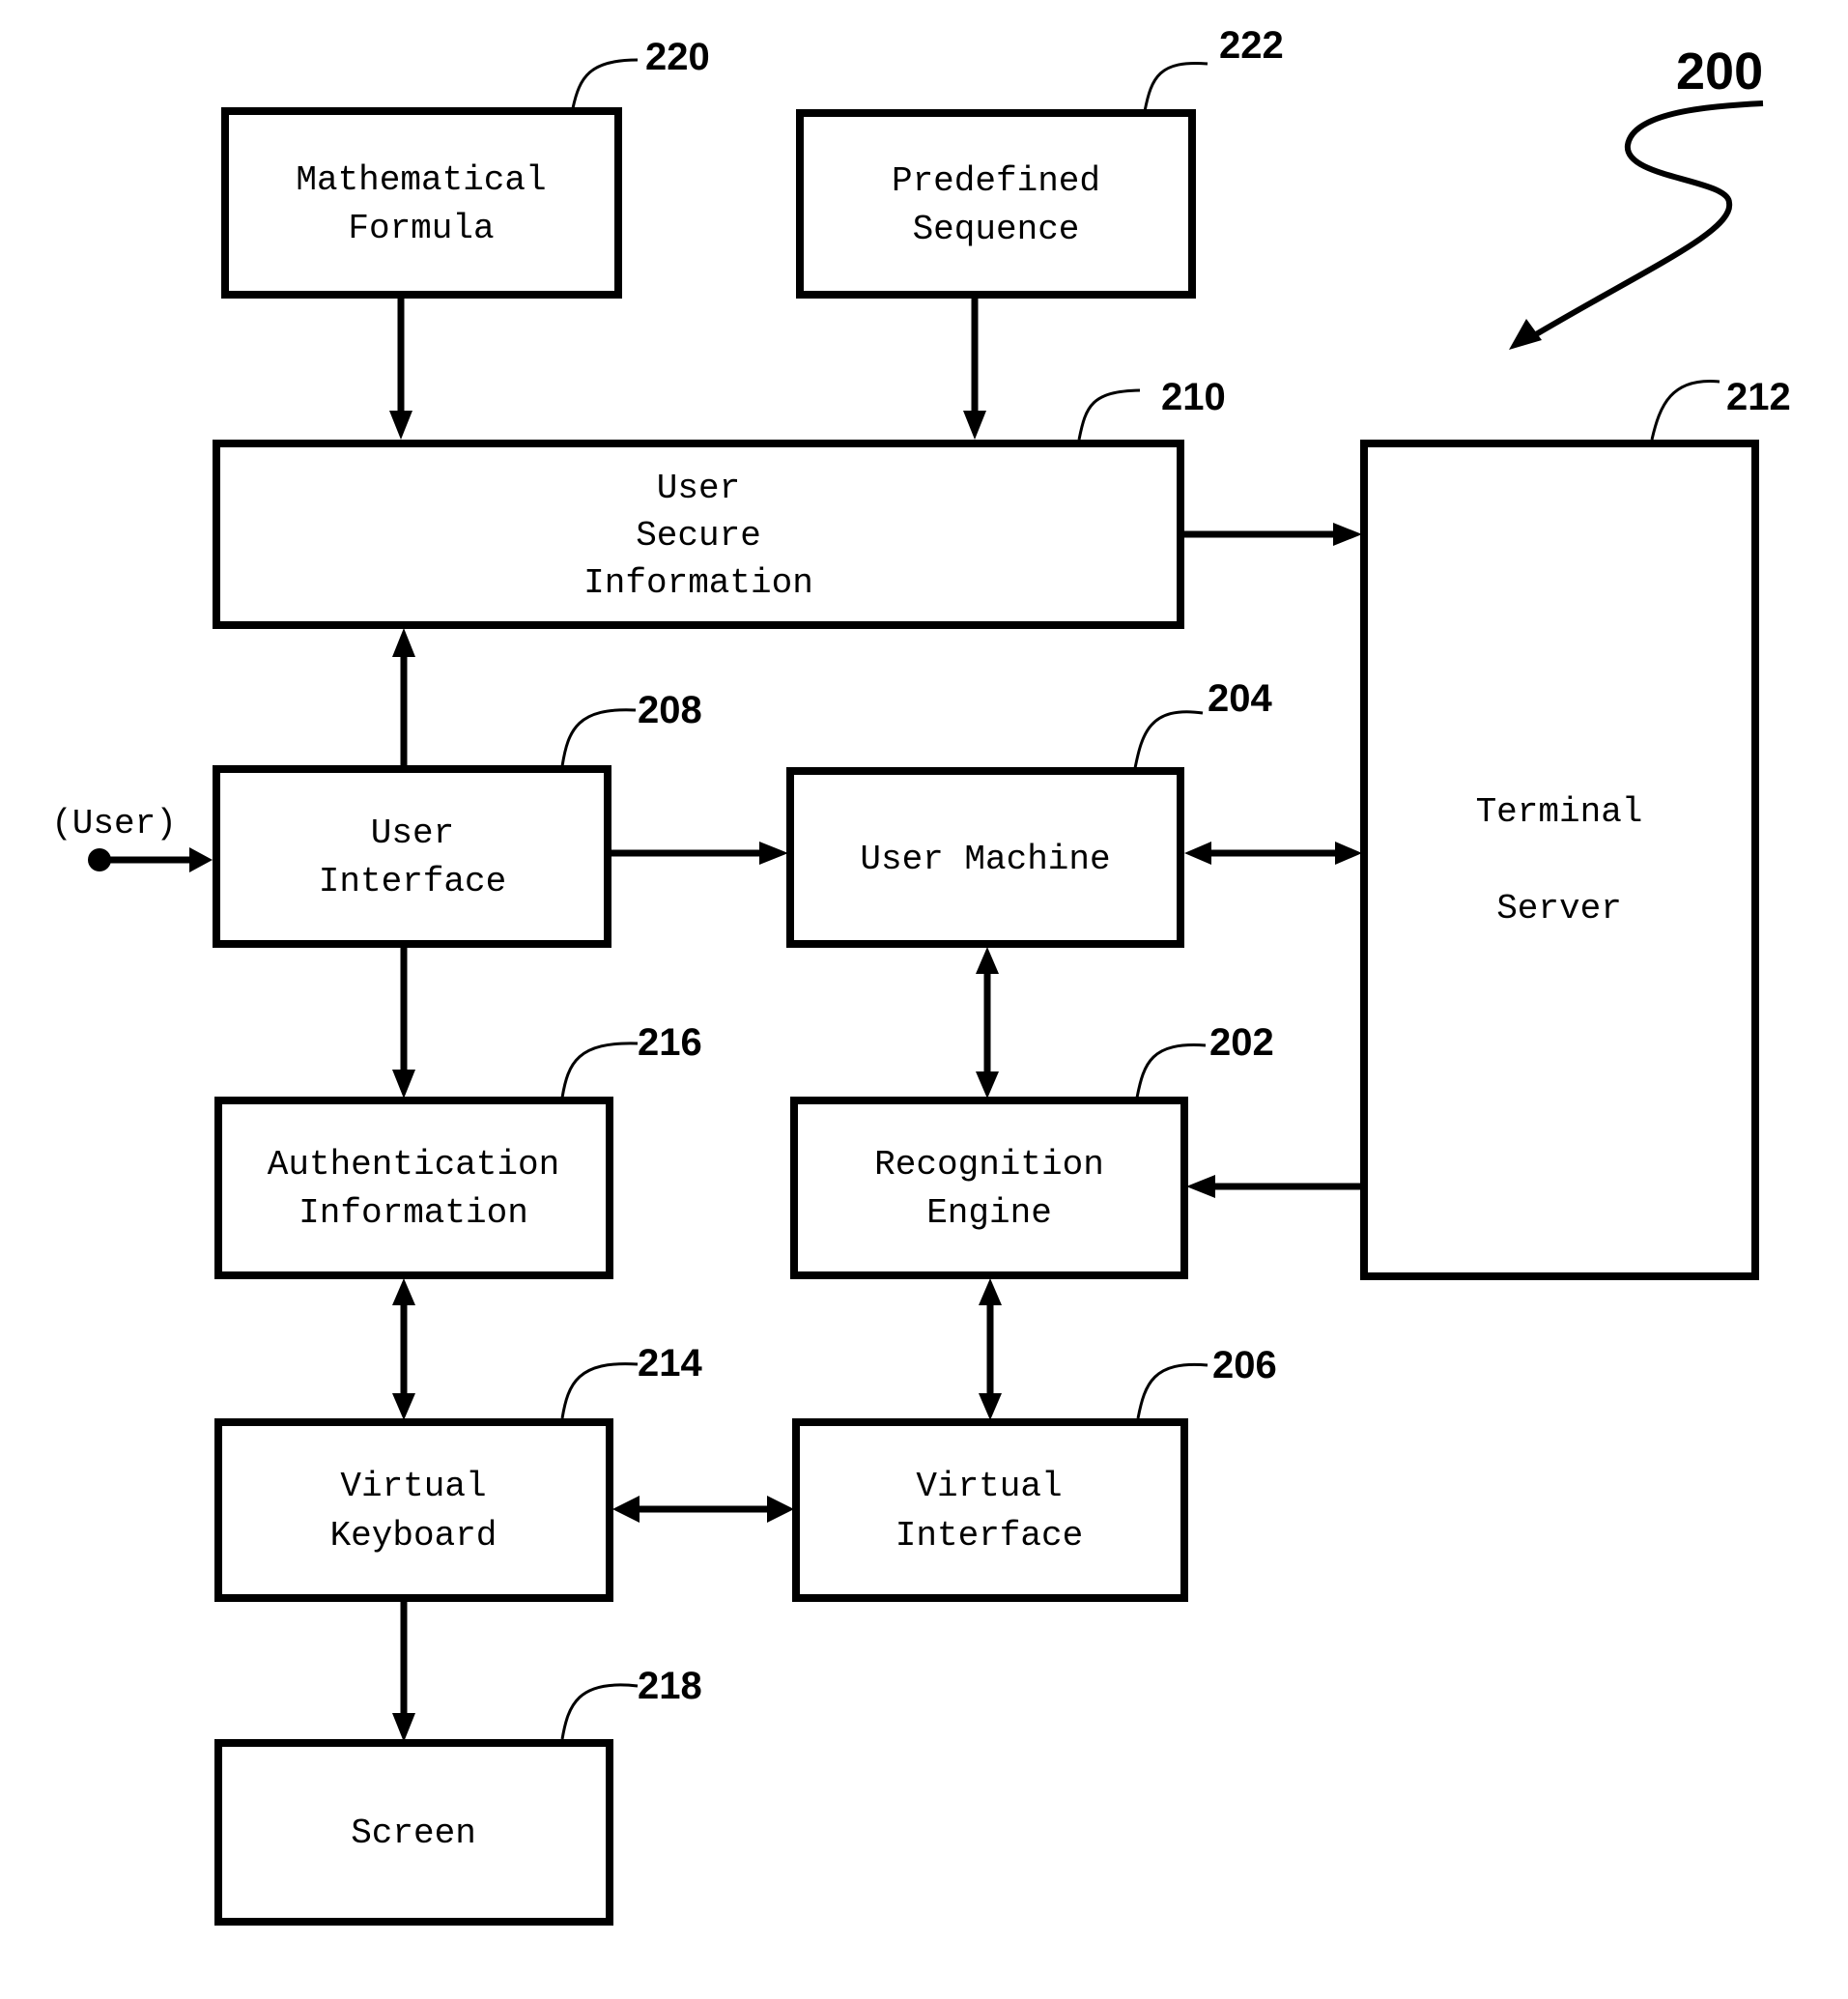 Image resolution: width=1848 pixels, height=1999 pixels. Describe the element at coordinates (987, 1085) in the screenshot. I see `arrowhead-machine-to-recognition` at that location.